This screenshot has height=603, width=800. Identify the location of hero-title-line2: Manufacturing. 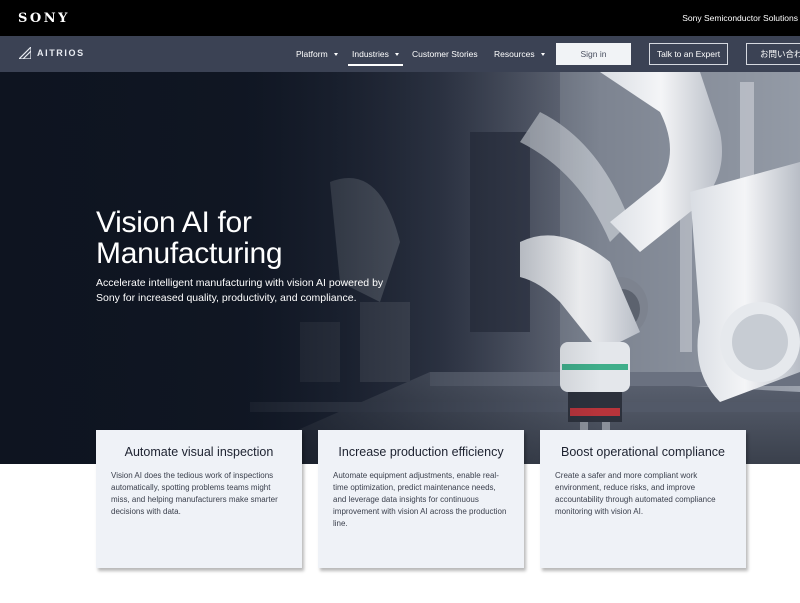
(189, 253).